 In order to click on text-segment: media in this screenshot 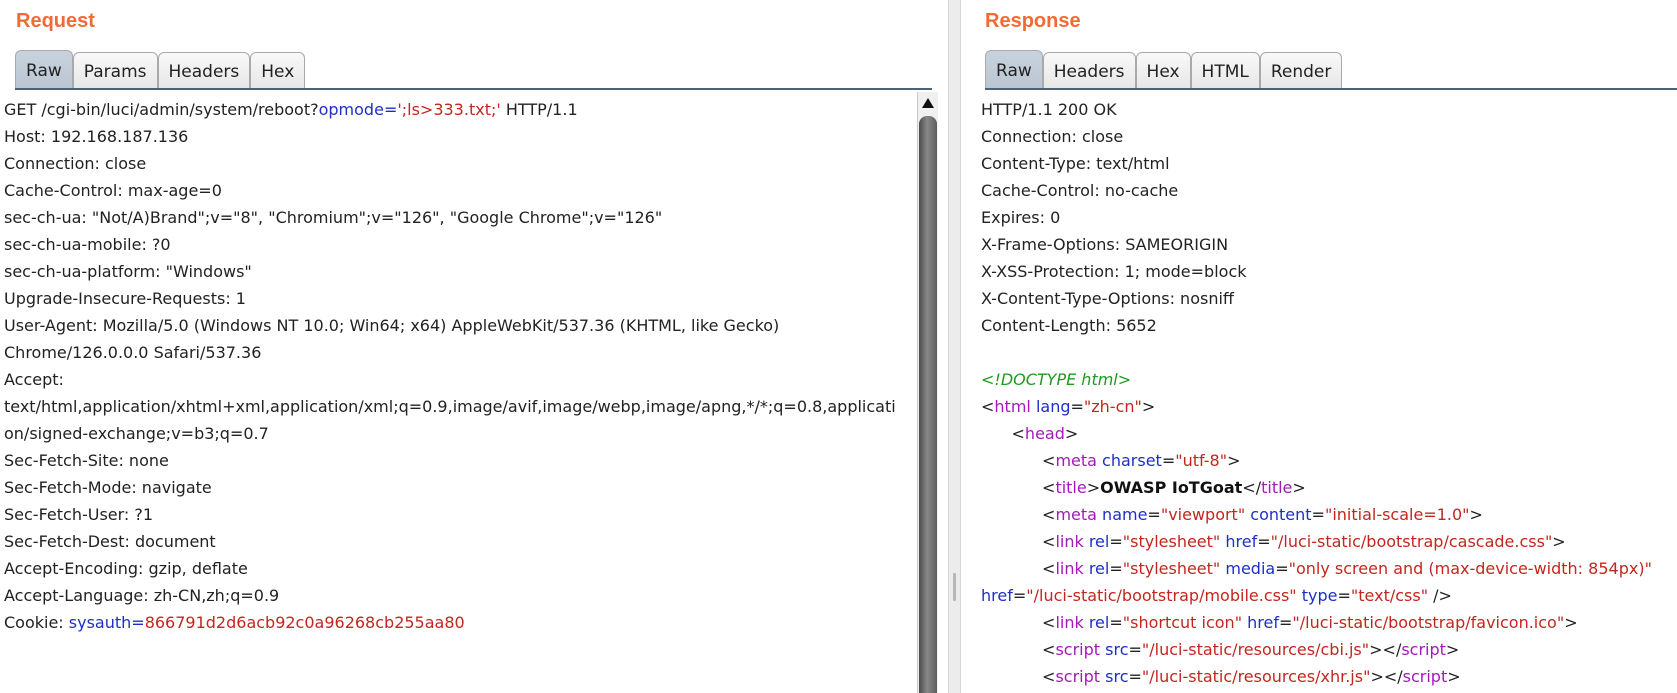, I will do `click(1250, 568)`.